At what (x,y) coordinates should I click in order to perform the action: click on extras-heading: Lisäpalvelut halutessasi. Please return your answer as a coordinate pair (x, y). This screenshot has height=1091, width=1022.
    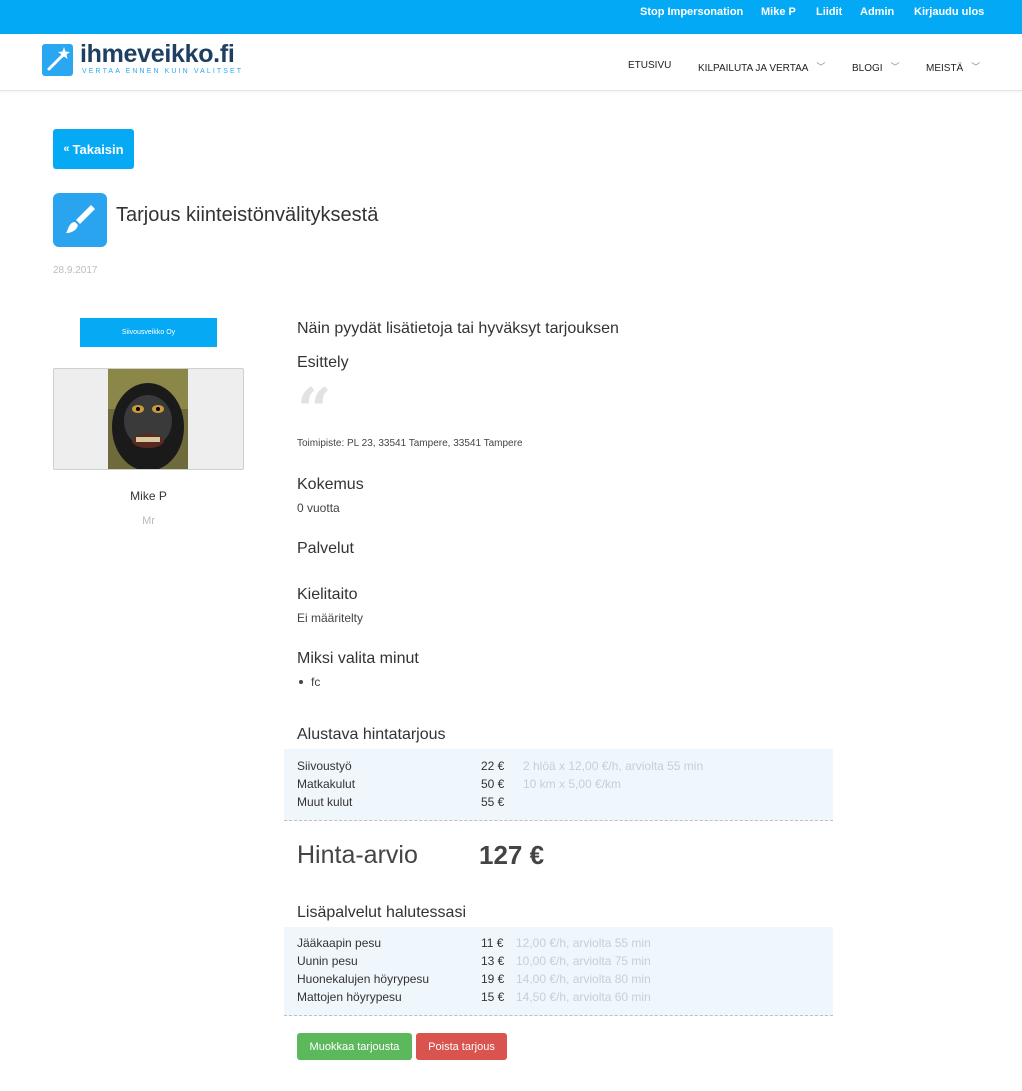
    Looking at the image, I should click on (381, 912).